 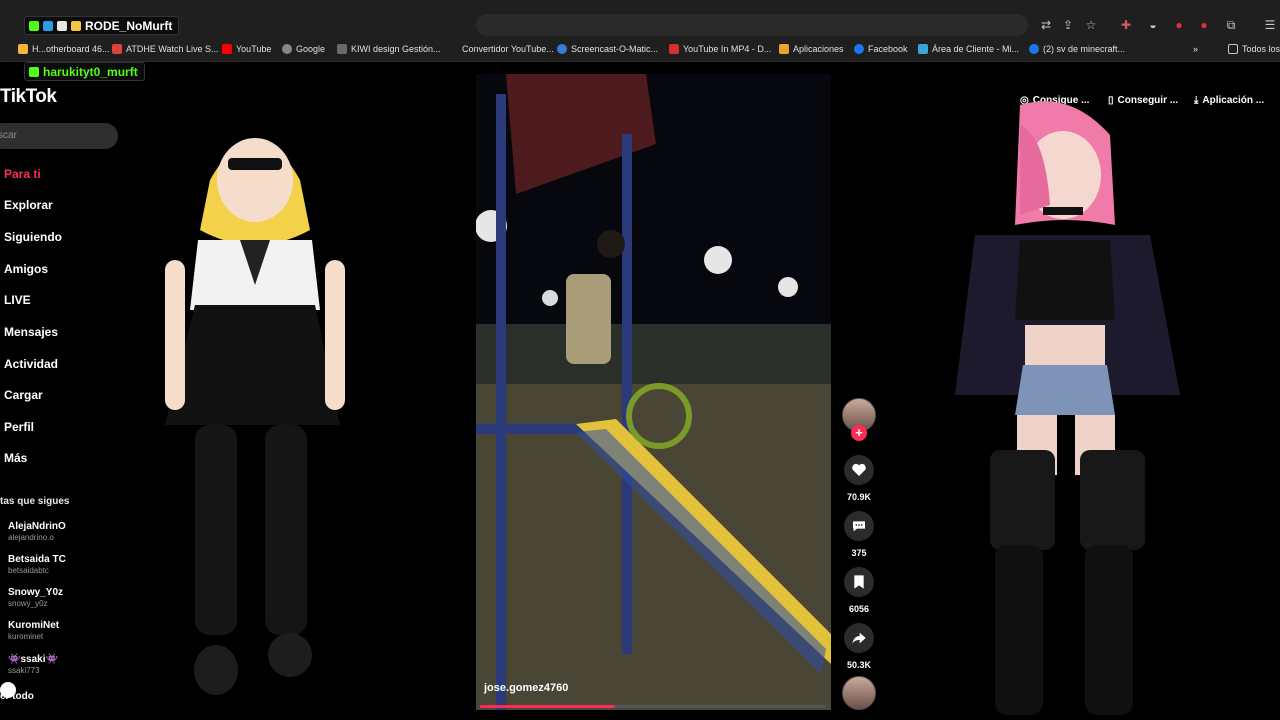 I want to click on browser-toolbar: ⇄ ⇪ ☆ ✚ ◒ ● ● ⧉ ☰, so click(x=640, y=25).